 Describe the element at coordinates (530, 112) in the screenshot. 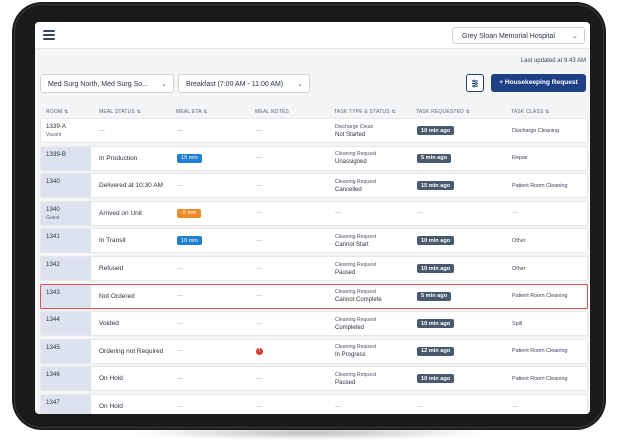

I see `column-task-class: TASK CLASS ⇅` at that location.